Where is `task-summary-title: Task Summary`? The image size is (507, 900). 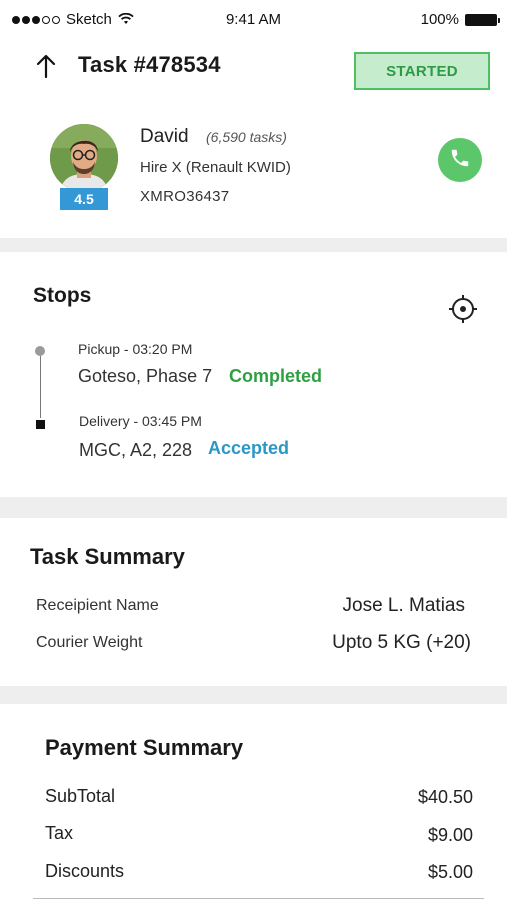
task-summary-title: Task Summary is located at coordinates (107, 556).